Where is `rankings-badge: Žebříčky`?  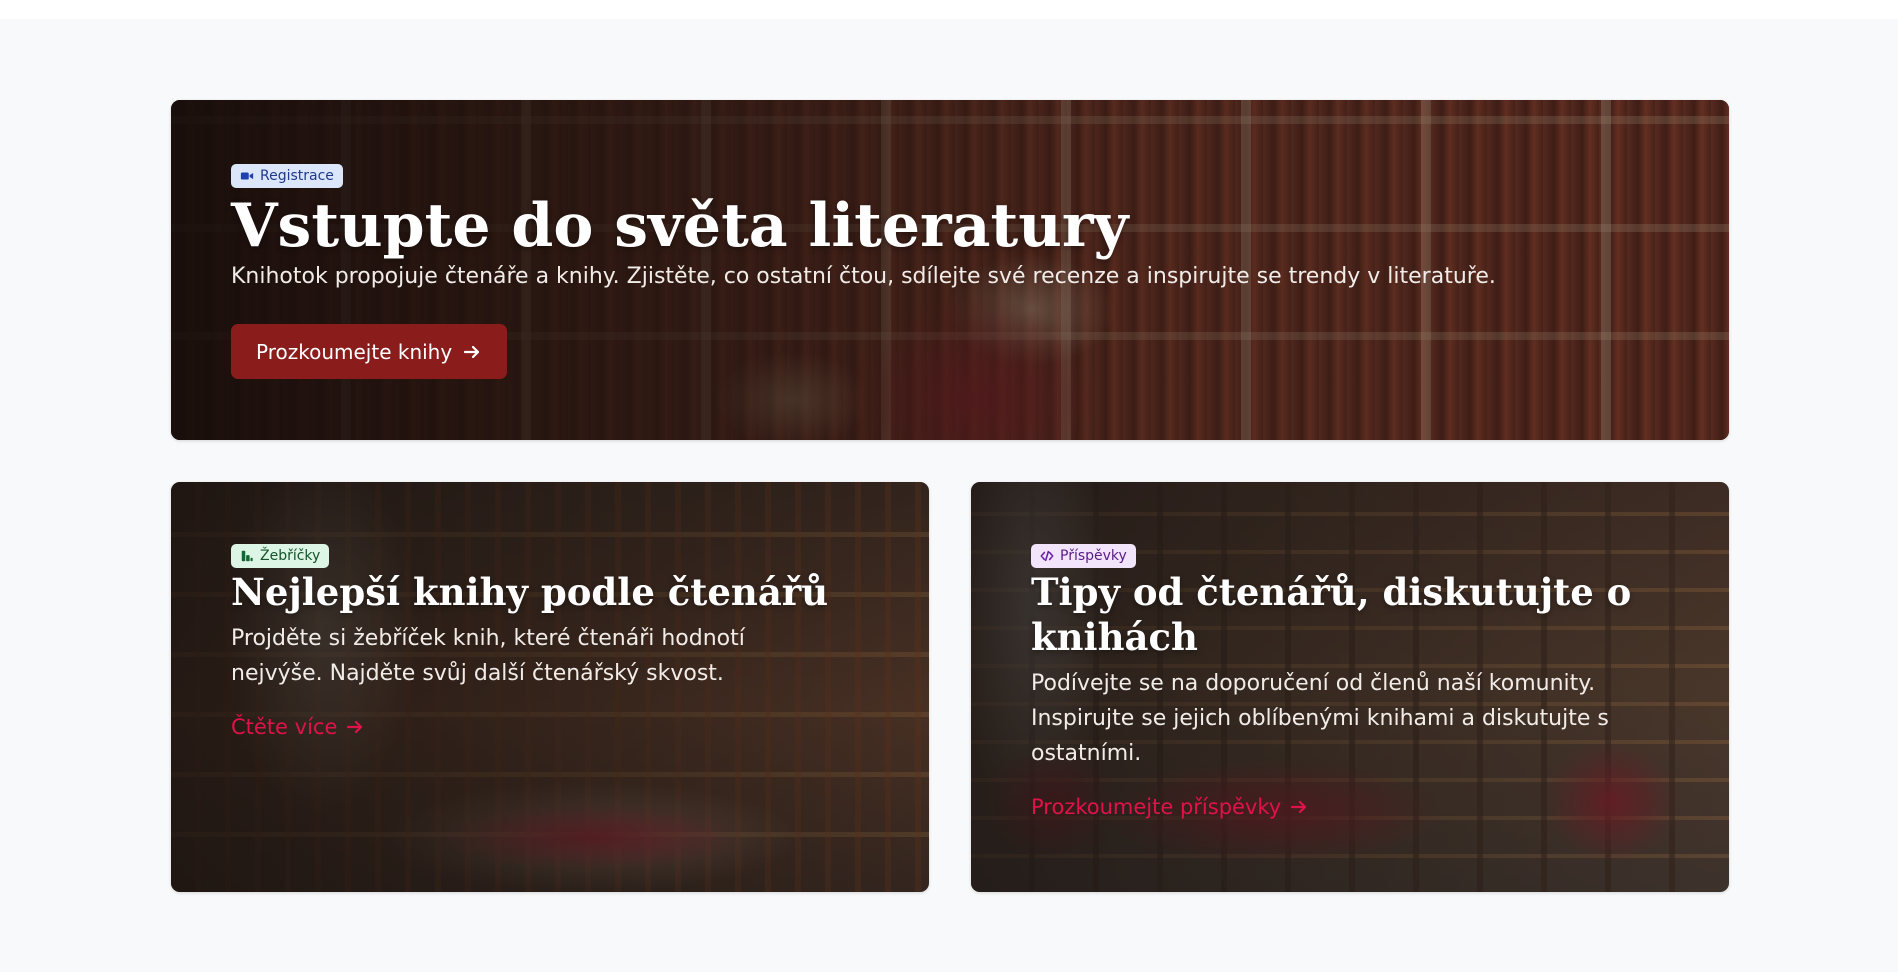 rankings-badge: Žebříčky is located at coordinates (280, 556).